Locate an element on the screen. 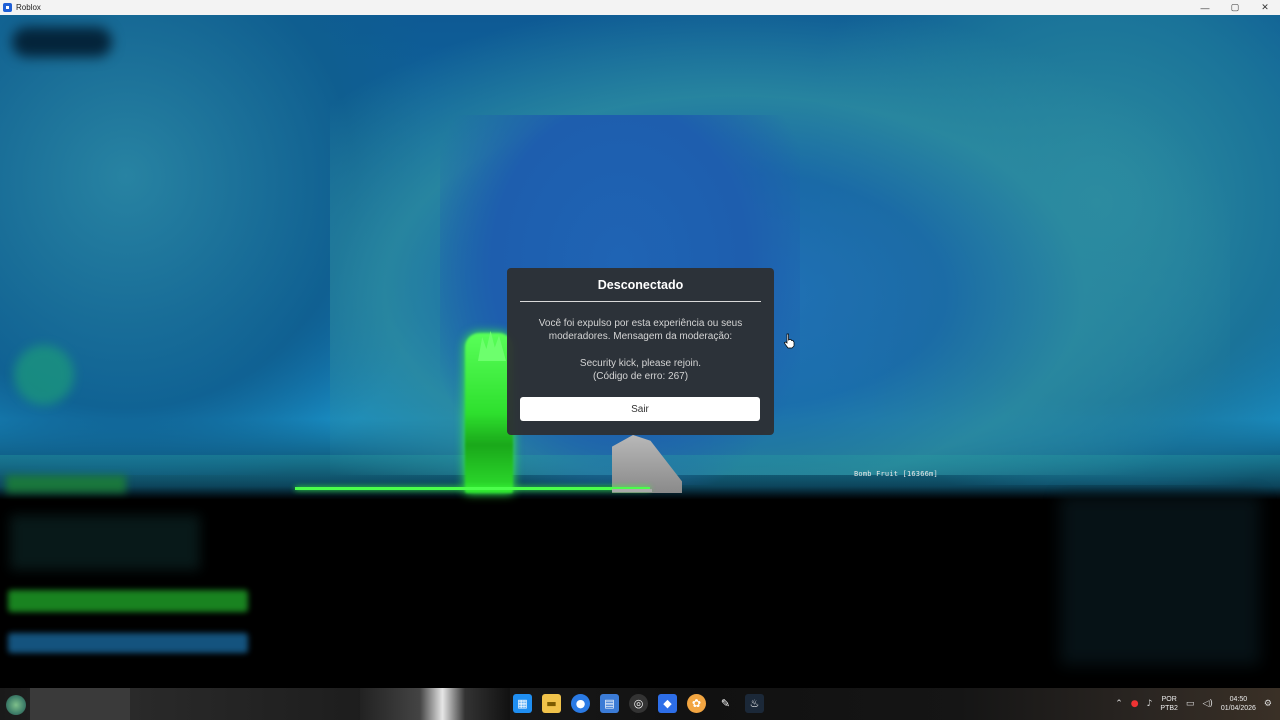  microphone-icon: ♪ is located at coordinates (1150, 704).